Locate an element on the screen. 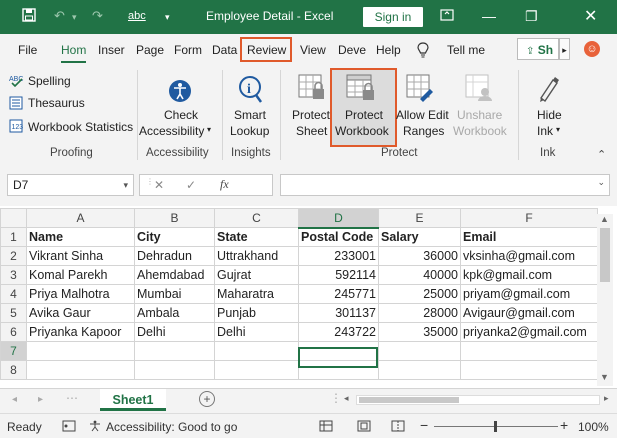 This screenshot has width=617, height=438. tab-developer: Deve is located at coordinates (352, 50).